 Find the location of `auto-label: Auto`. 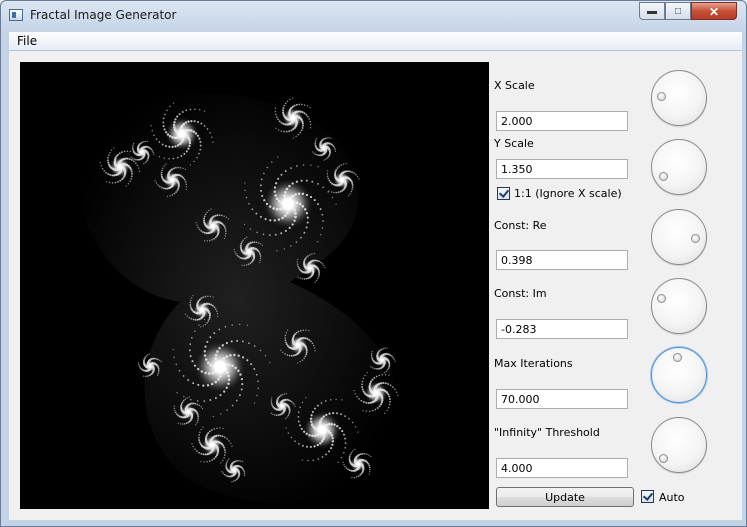

auto-label: Auto is located at coordinates (672, 497).